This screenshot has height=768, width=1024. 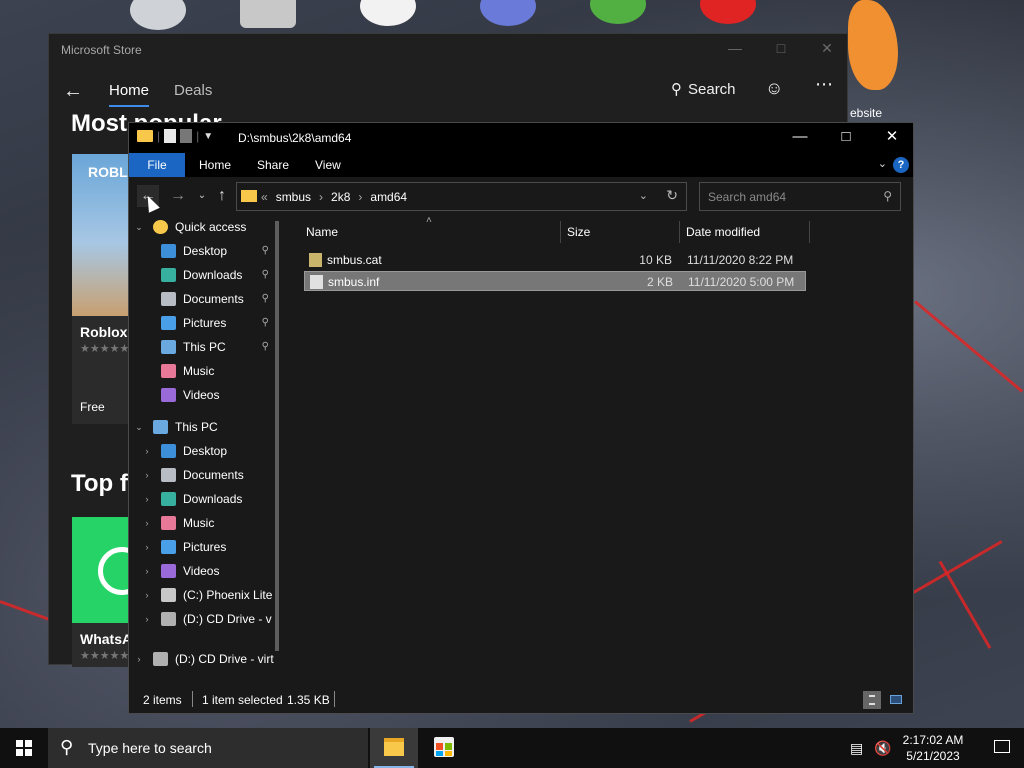 I want to click on scrollbar, so click(x=277, y=436).